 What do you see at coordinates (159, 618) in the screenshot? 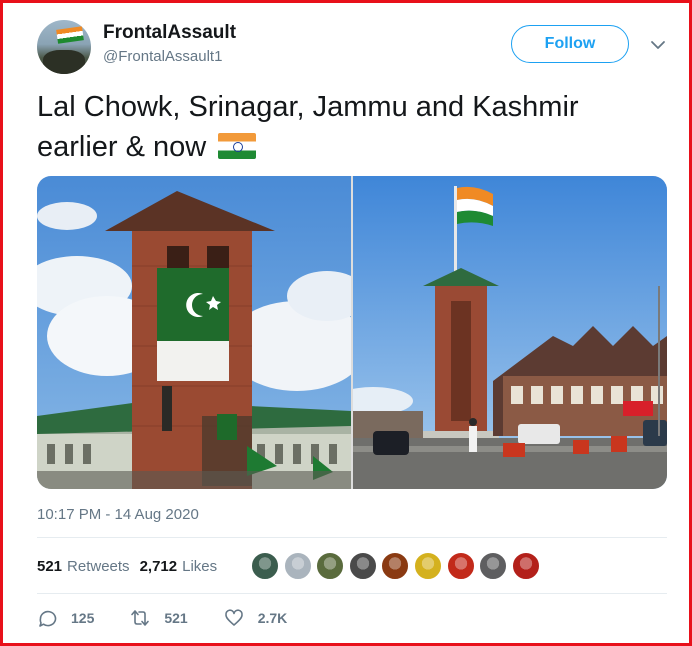
I see `retweet-action: 521` at bounding box center [159, 618].